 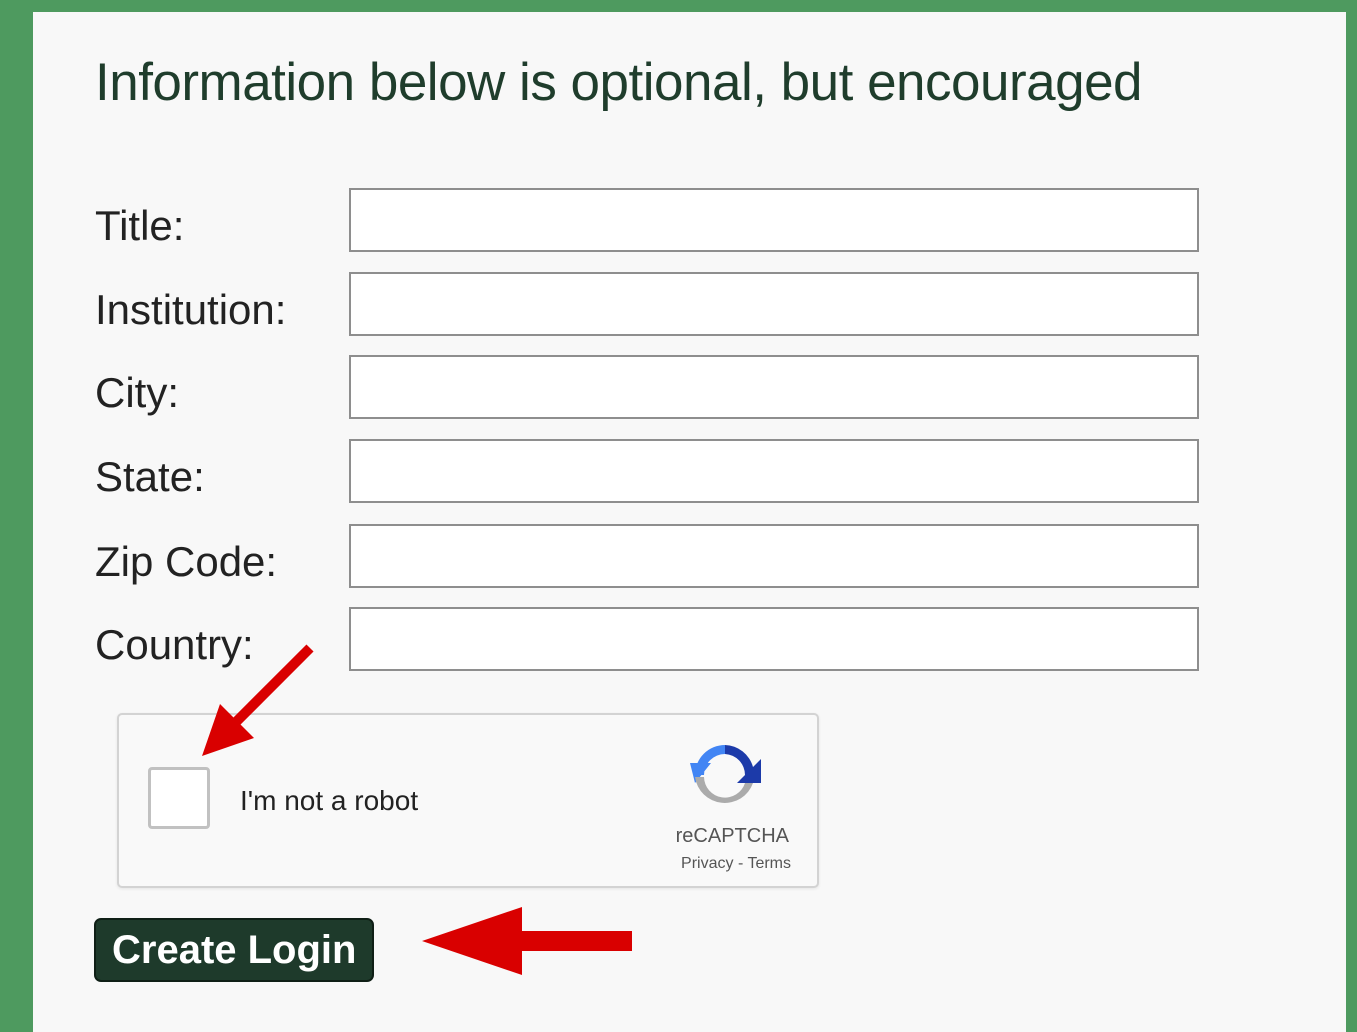 I want to click on recaptcha-links: Privacy - Terms, so click(x=736, y=864).